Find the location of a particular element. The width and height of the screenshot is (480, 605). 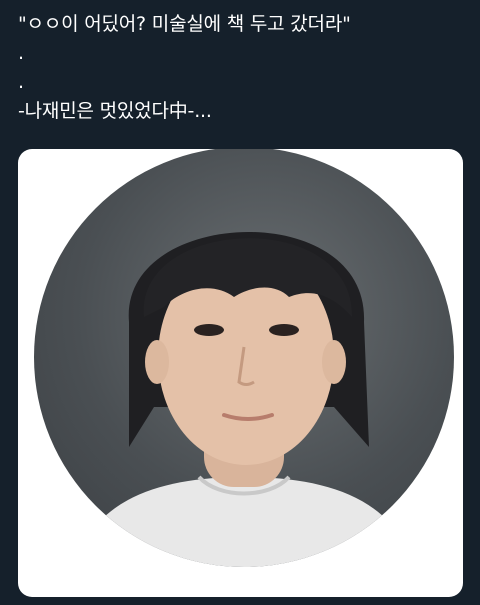

shirt-shape is located at coordinates (244, 522).